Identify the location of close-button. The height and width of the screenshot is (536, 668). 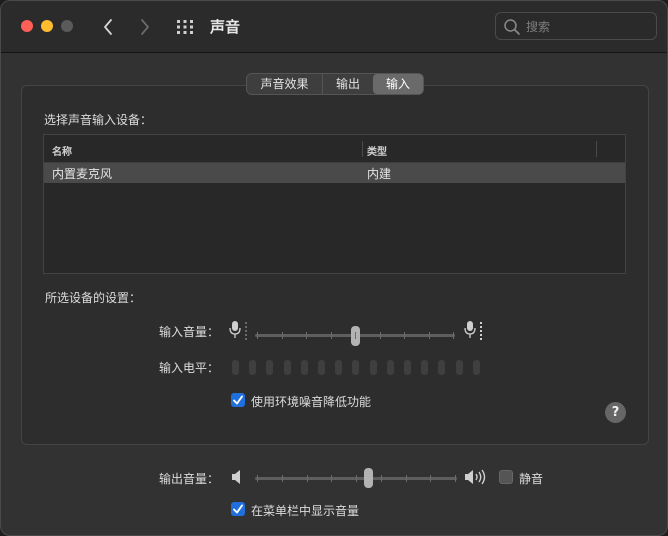
(27, 26).